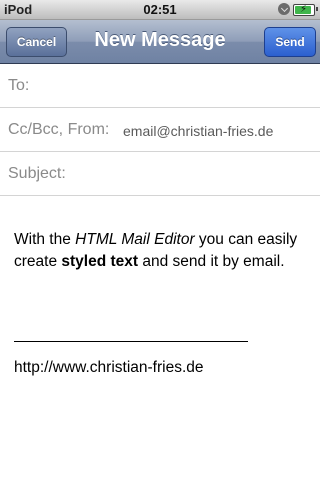 Image resolution: width=320 pixels, height=480 pixels. Describe the element at coordinates (284, 9) in the screenshot. I see `lock-rotation-icon` at that location.